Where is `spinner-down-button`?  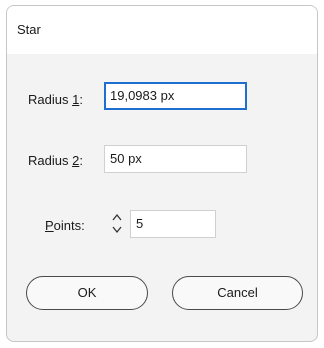
spinner-down-button is located at coordinates (117, 230).